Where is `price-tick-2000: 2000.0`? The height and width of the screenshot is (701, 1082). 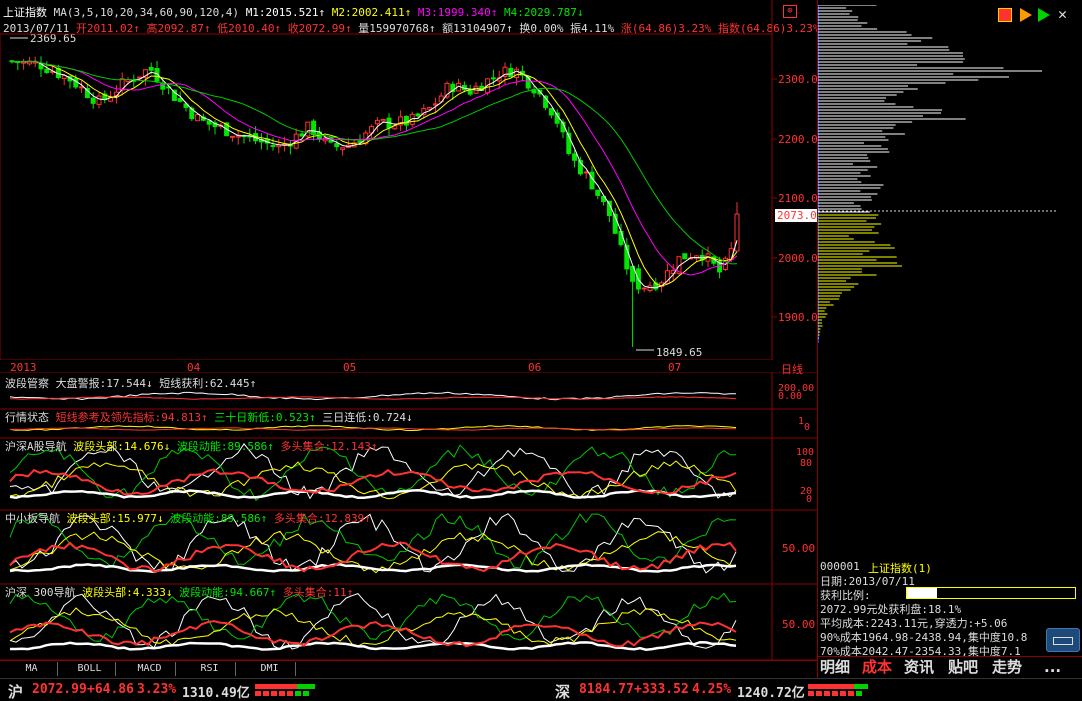
price-tick-2000: 2000.0 is located at coordinates (798, 258).